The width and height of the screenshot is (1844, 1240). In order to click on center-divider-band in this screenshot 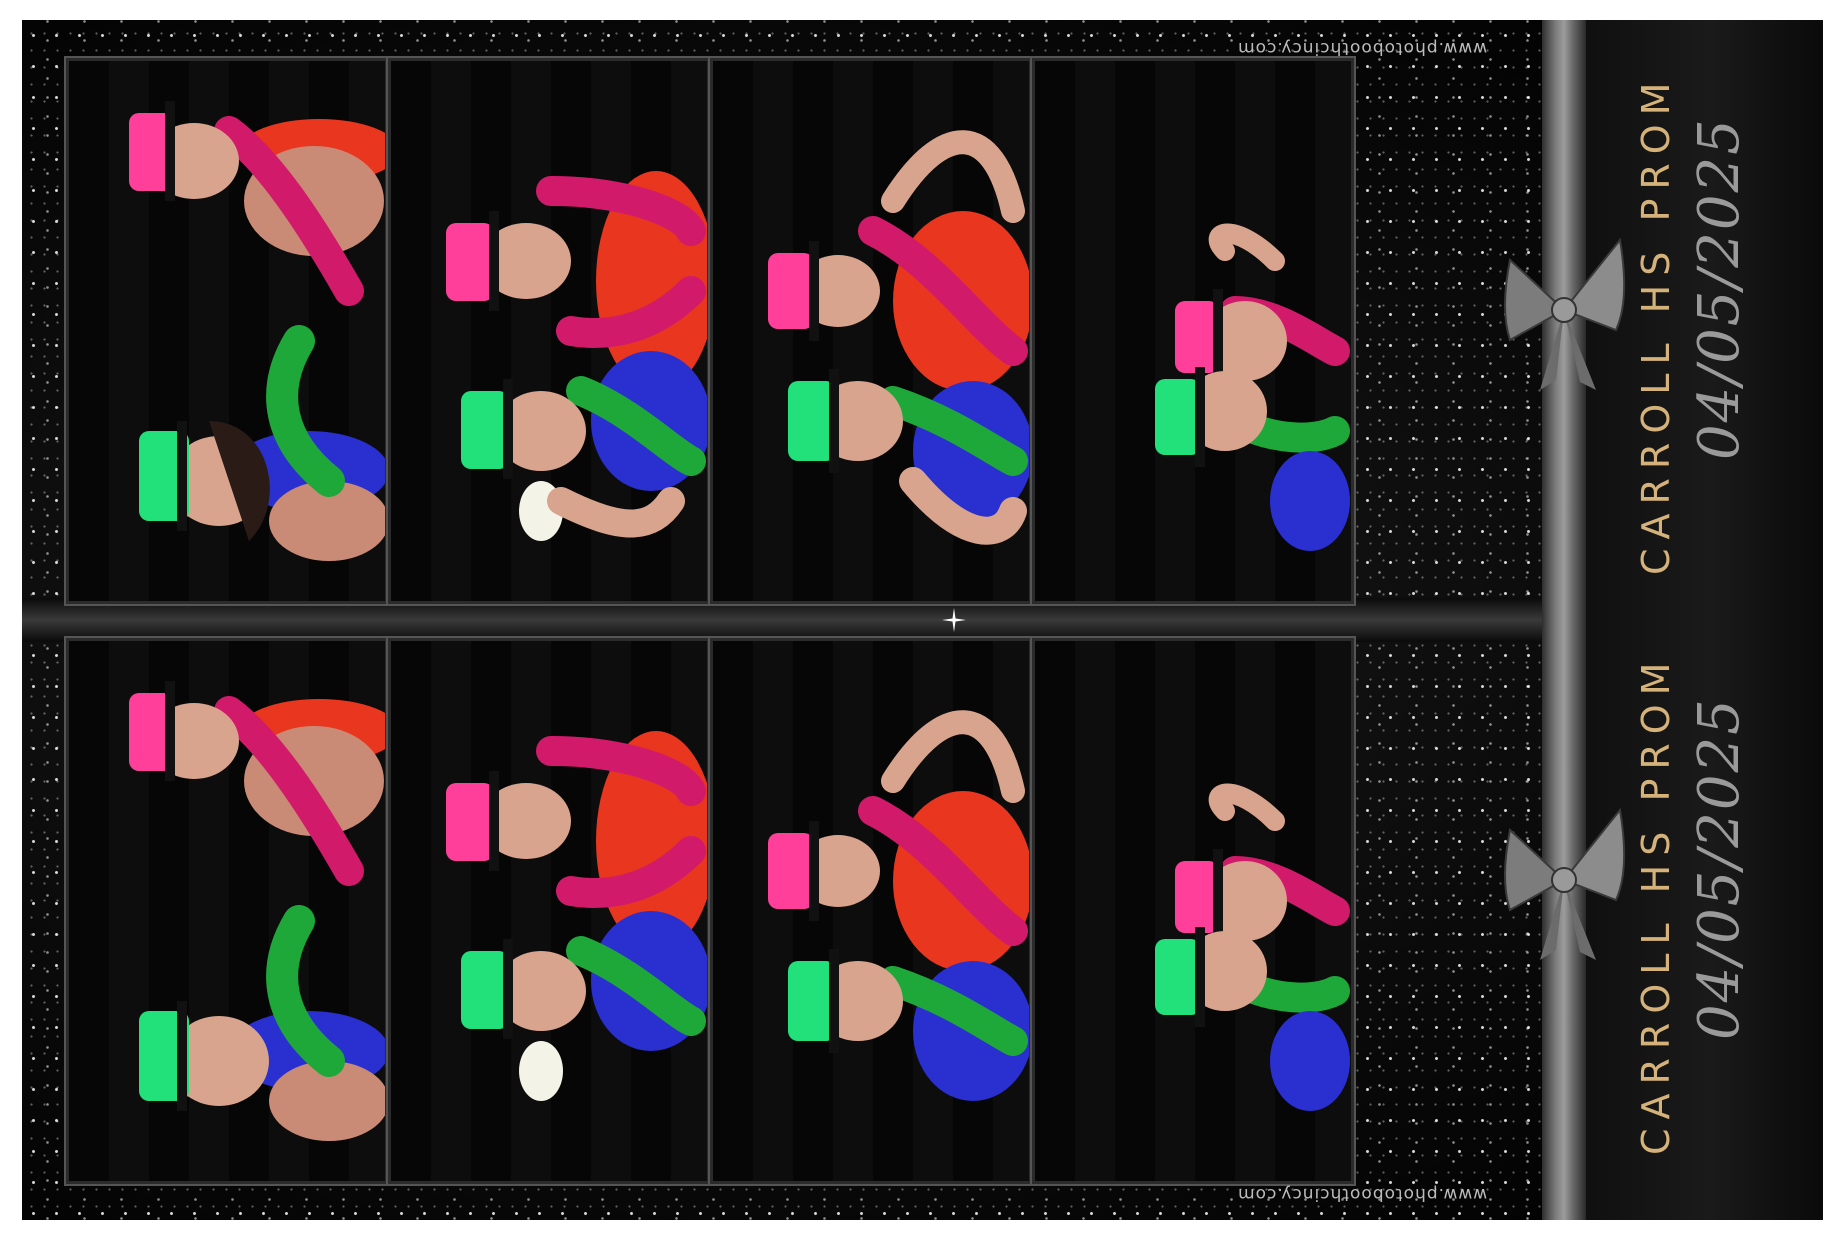, I will do `click(782, 620)`.